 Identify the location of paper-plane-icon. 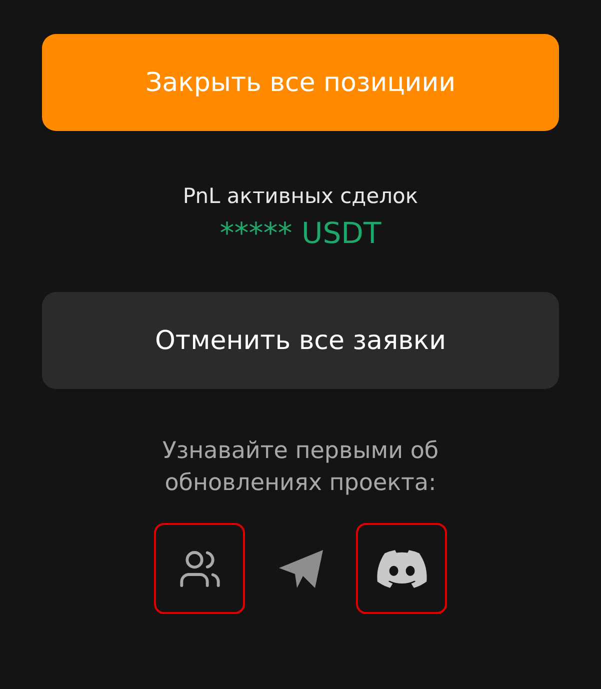
(300, 569).